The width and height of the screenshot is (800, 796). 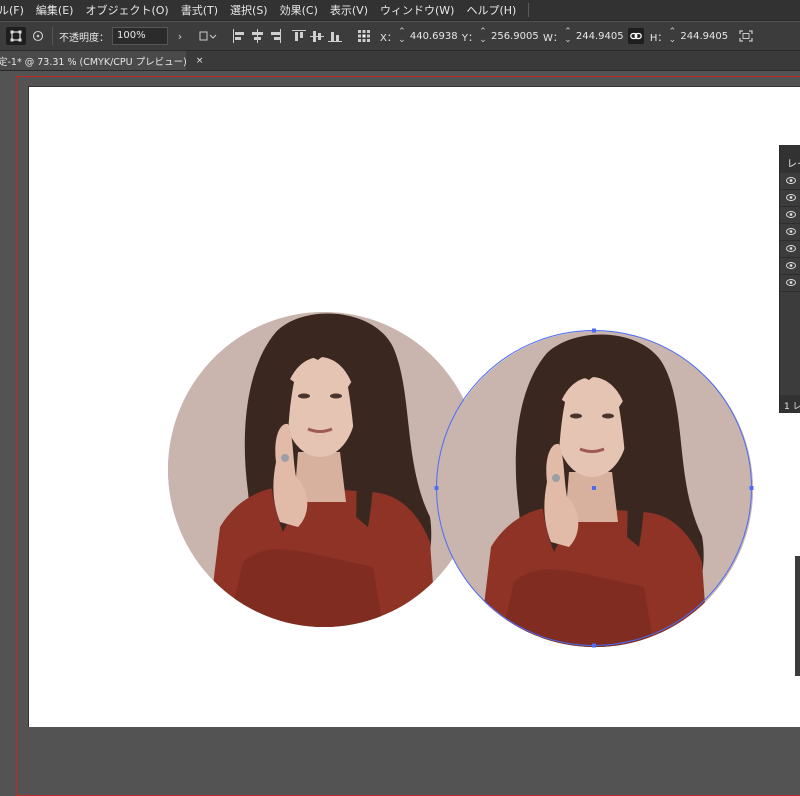 I want to click on align-middle-icon, so click(x=317, y=36).